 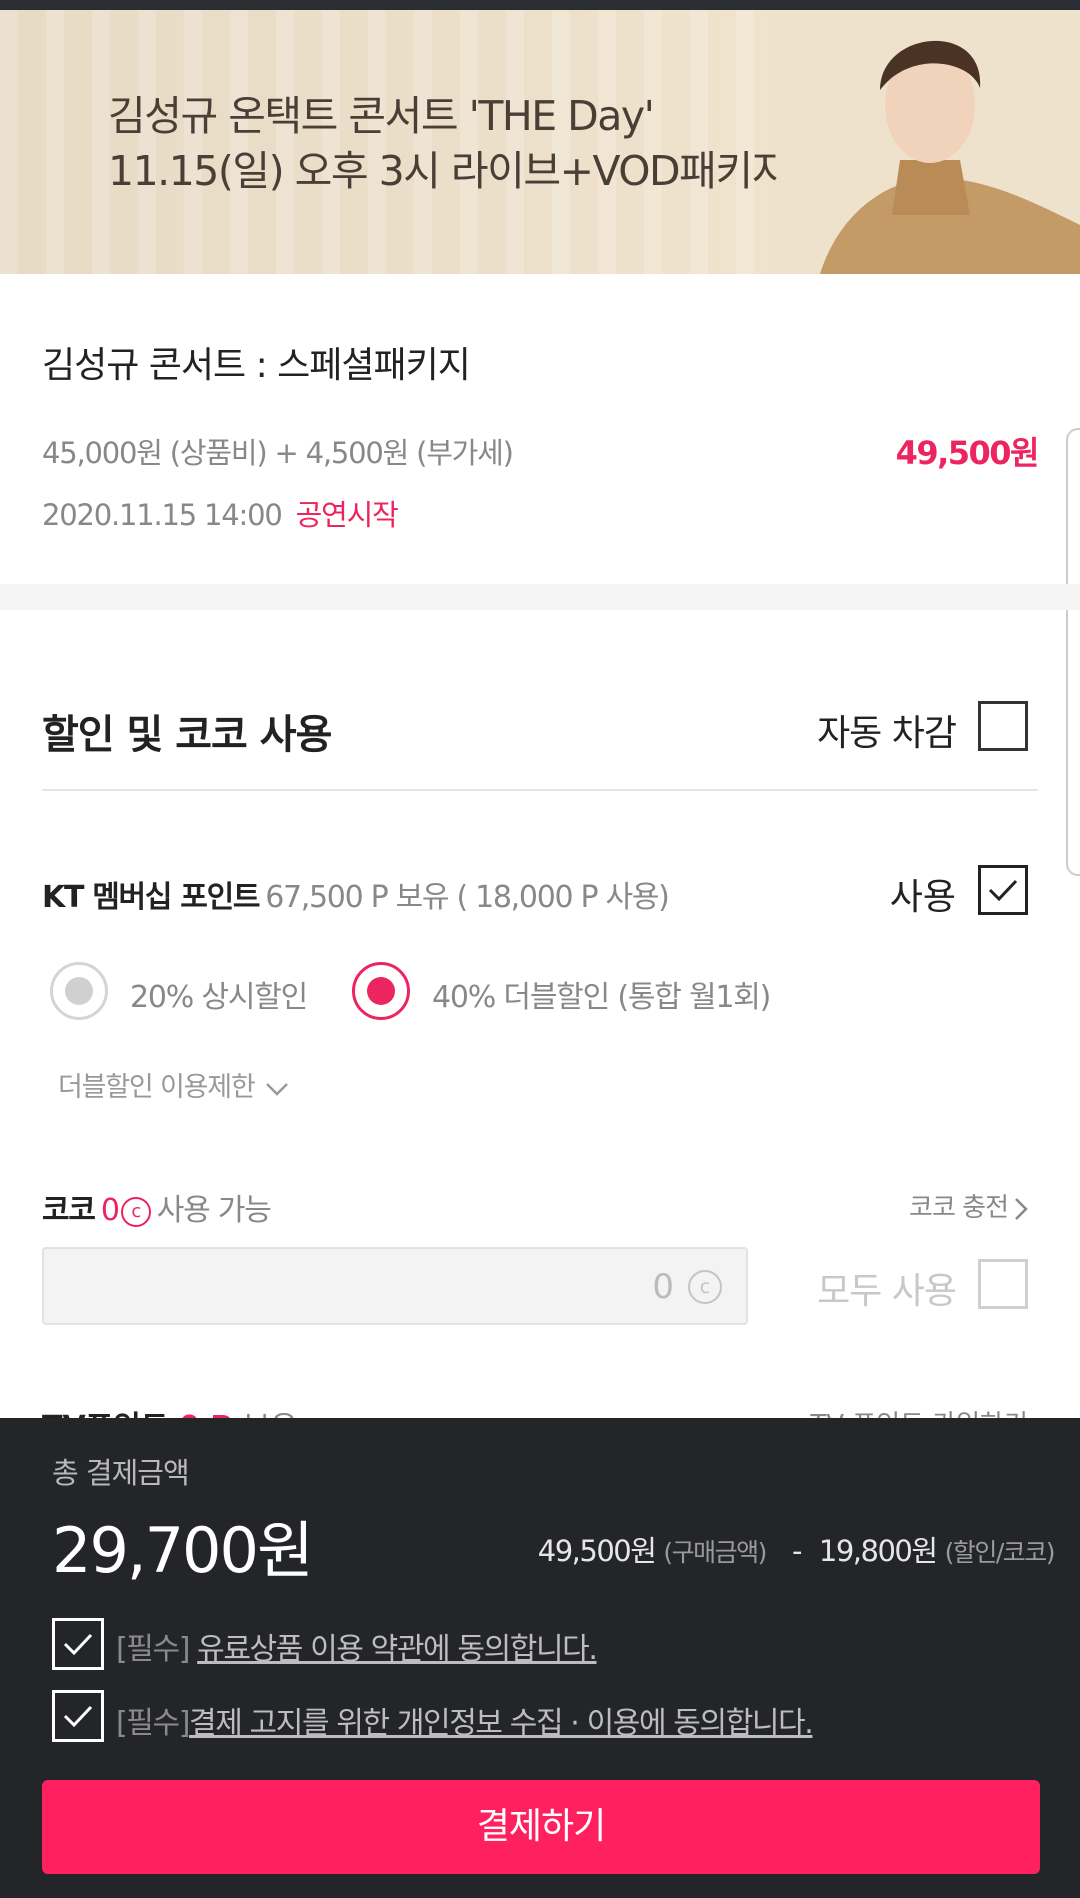 I want to click on total-amount: 29,700원, so click(x=183, y=1550).